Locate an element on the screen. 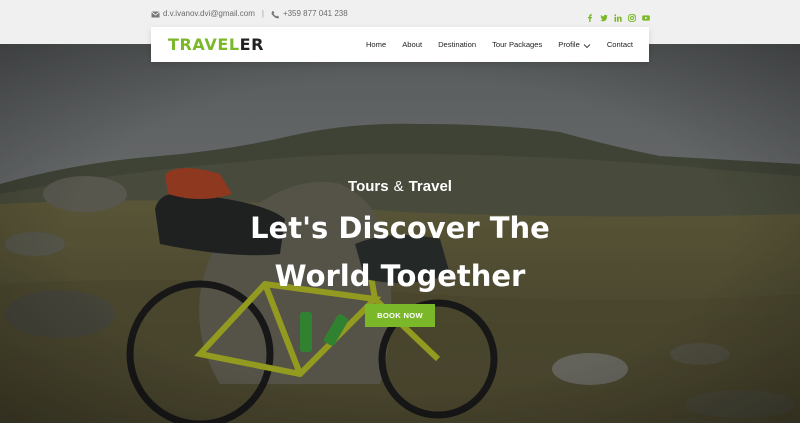 The height and width of the screenshot is (423, 800). nav-item-contact: Contact is located at coordinates (620, 44).